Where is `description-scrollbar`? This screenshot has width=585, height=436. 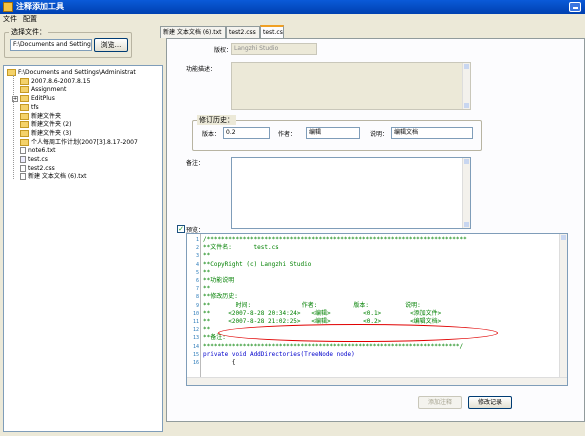
description-scrollbar is located at coordinates (466, 86).